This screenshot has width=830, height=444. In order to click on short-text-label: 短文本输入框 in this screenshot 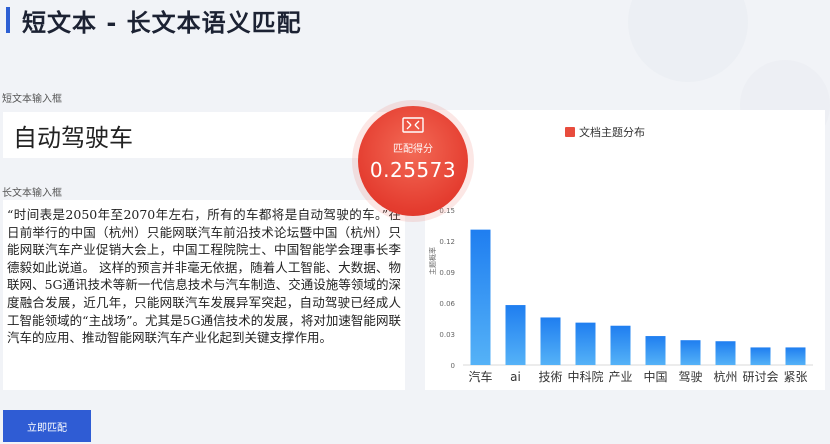, I will do `click(32, 99)`.